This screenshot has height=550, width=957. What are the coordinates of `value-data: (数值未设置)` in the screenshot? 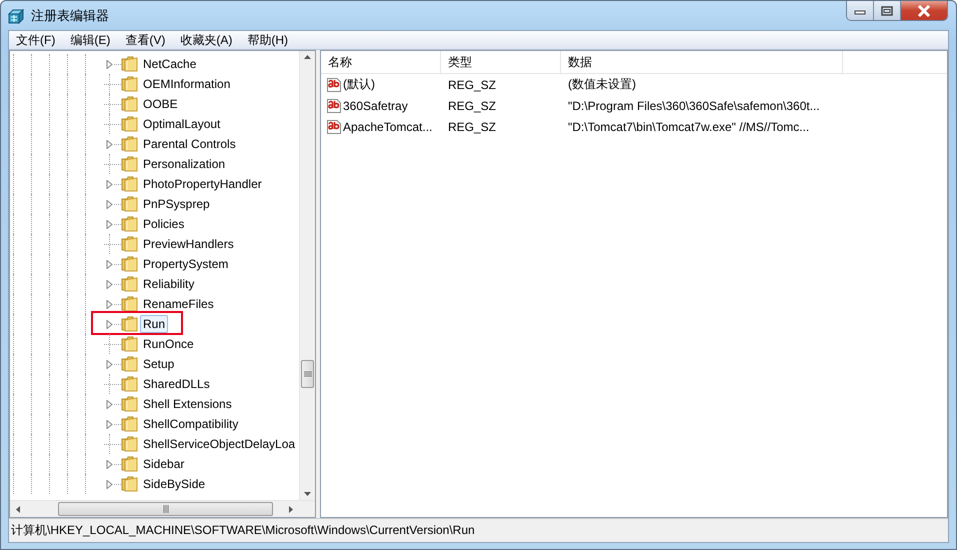 It's located at (601, 84).